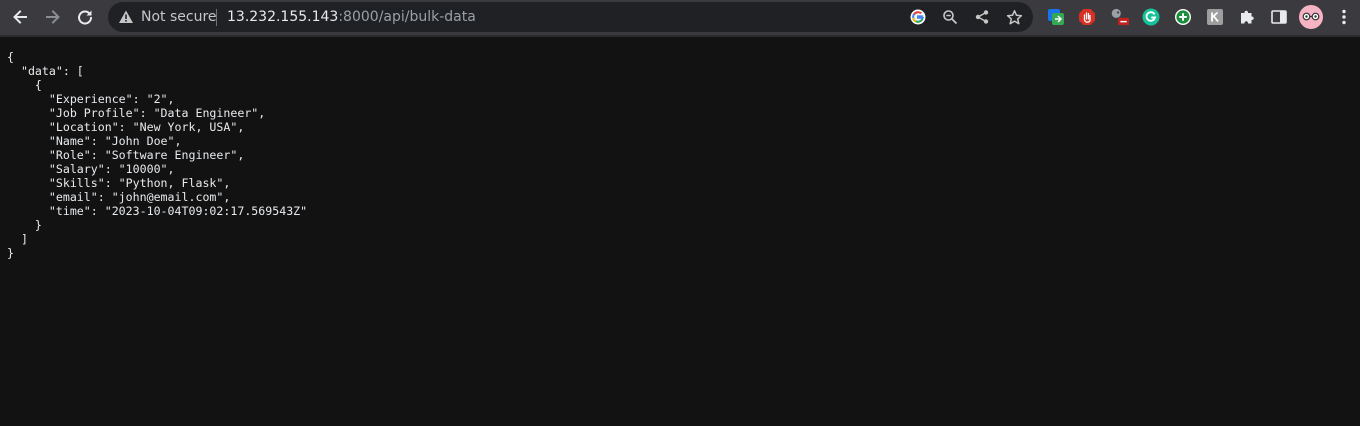 This screenshot has height=426, width=1360. What do you see at coordinates (157, 211) in the screenshot?
I see `json-line: "time": "2023-10-04T09:02:17.569543Z"` at bounding box center [157, 211].